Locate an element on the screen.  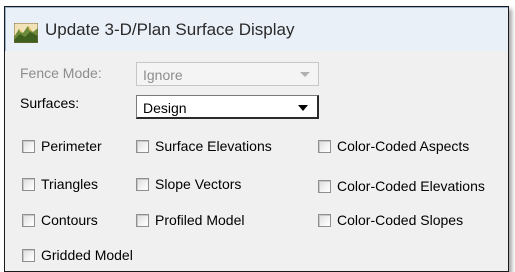
surfaces-value: Design is located at coordinates (165, 108).